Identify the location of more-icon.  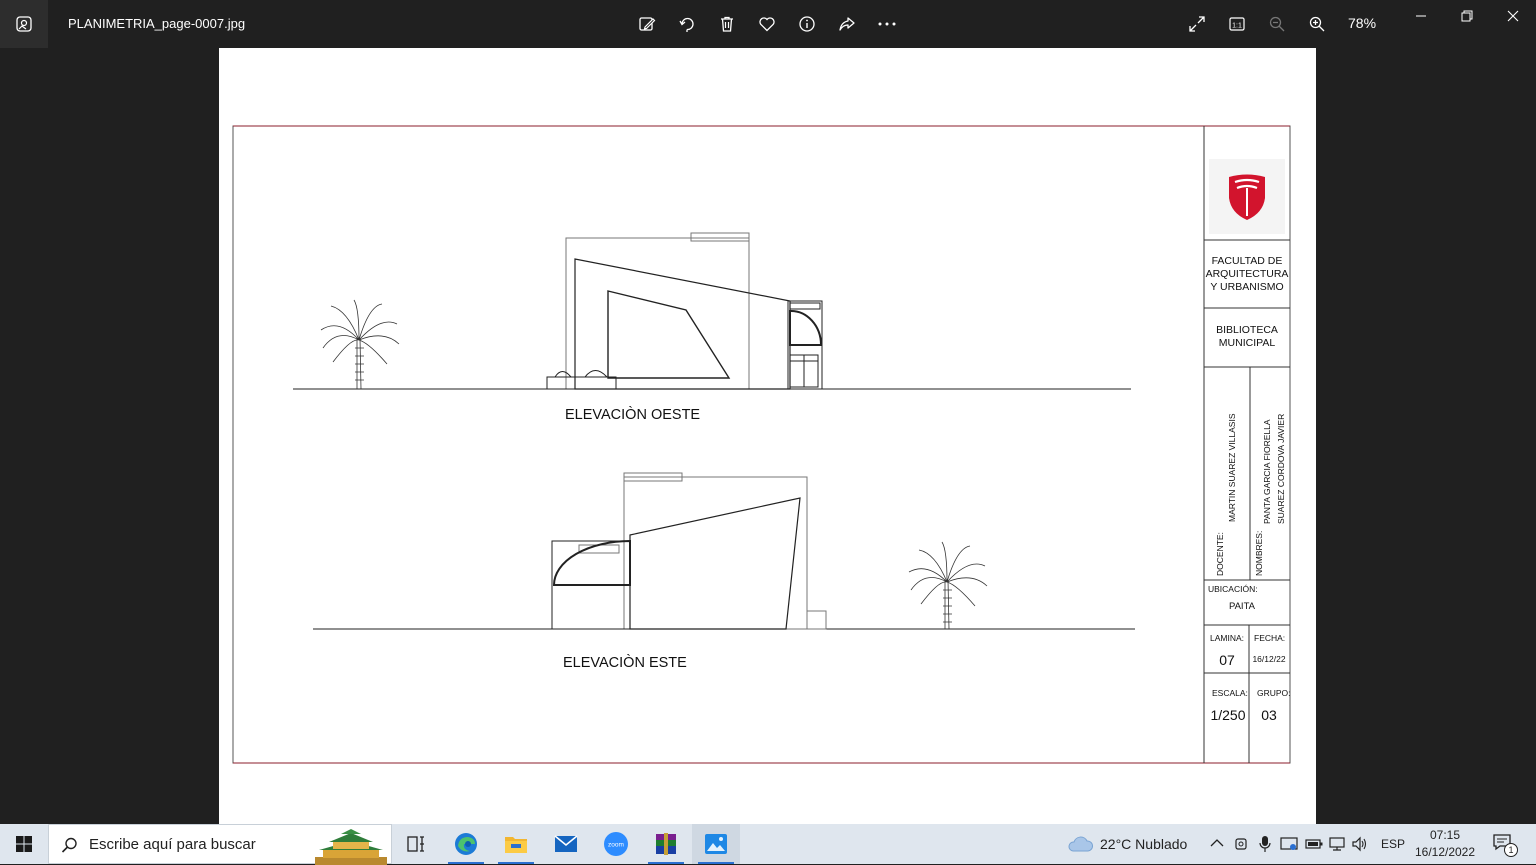
(887, 24).